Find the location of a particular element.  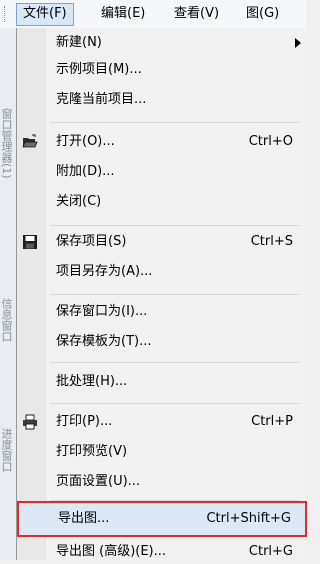

menu-item-close: 关闭(C) is located at coordinates (162, 202).